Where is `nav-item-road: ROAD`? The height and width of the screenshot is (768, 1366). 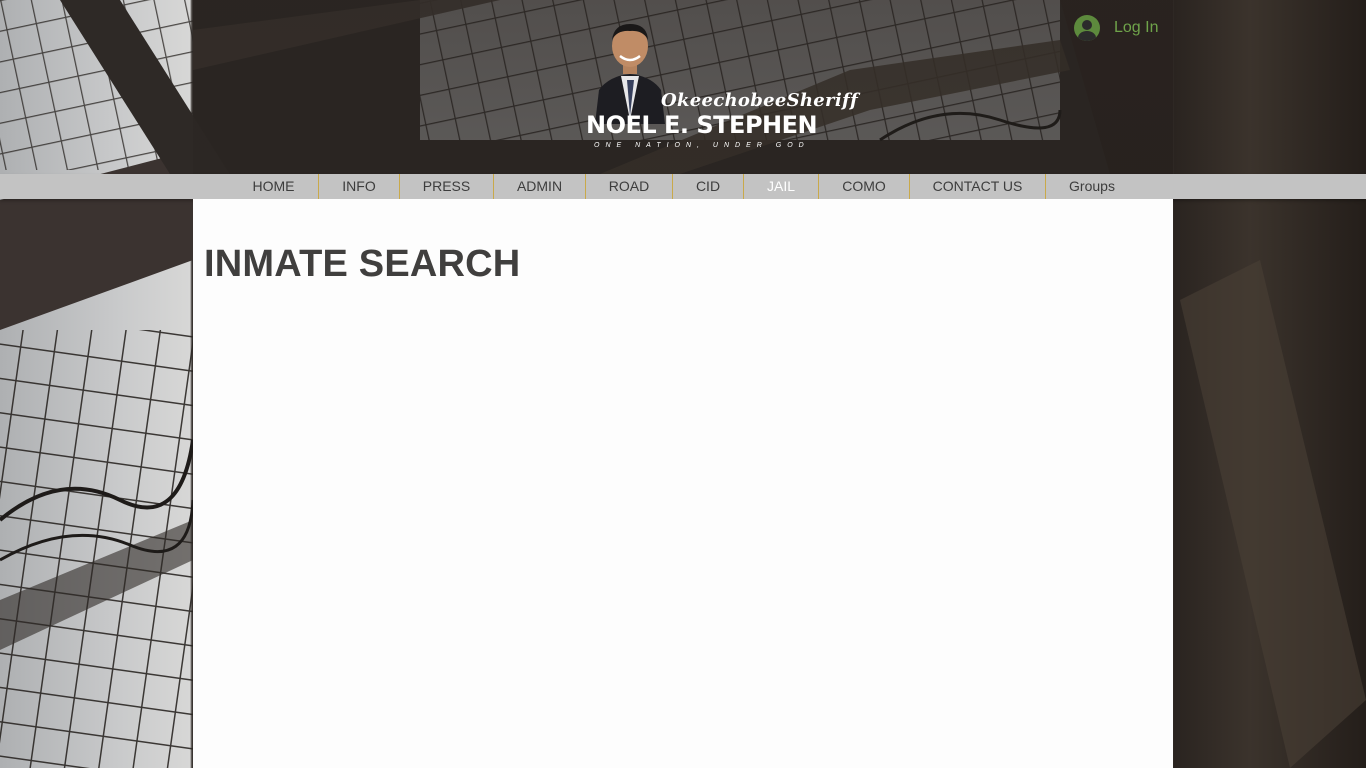
nav-item-road: ROAD is located at coordinates (629, 186).